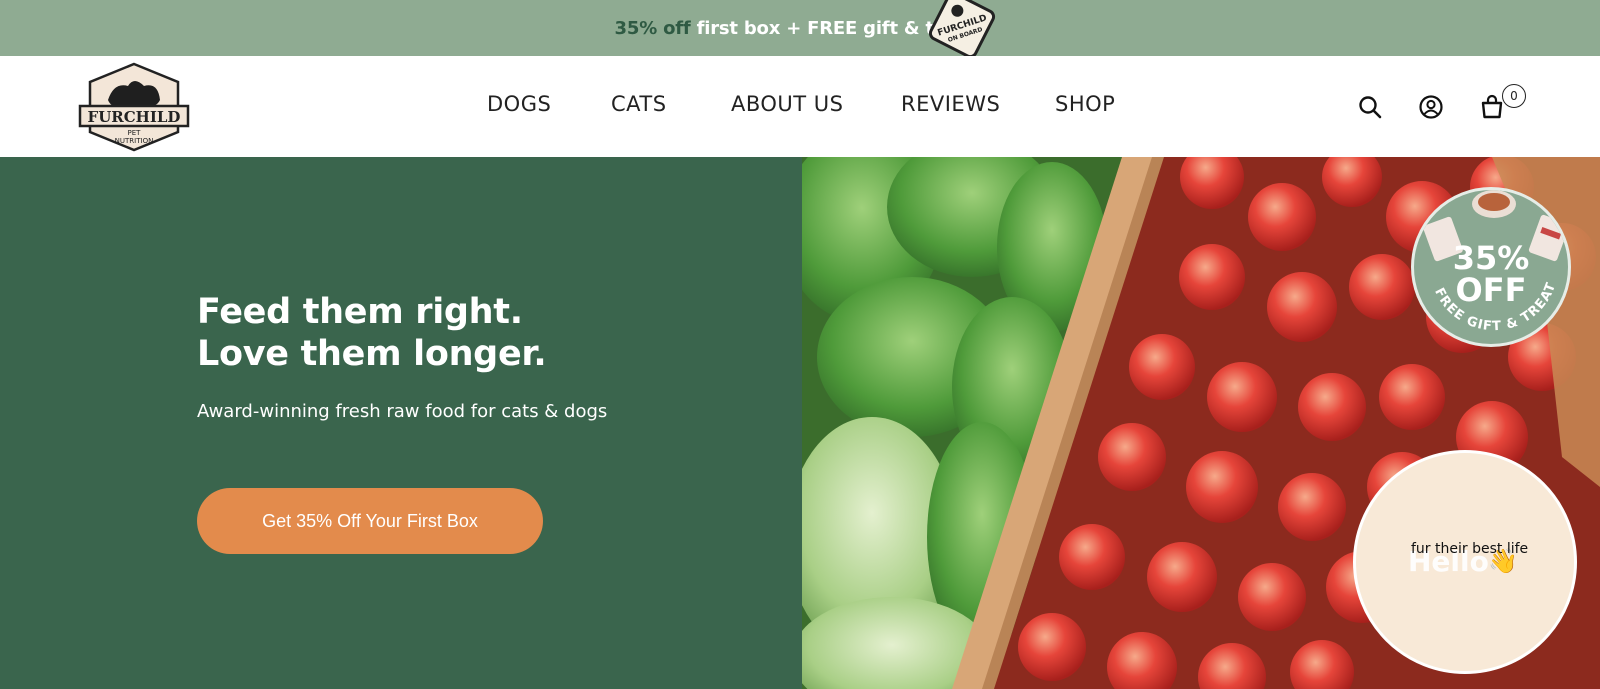 This screenshot has height=689, width=1600. I want to click on logo-sub1: PET, so click(135, 133).